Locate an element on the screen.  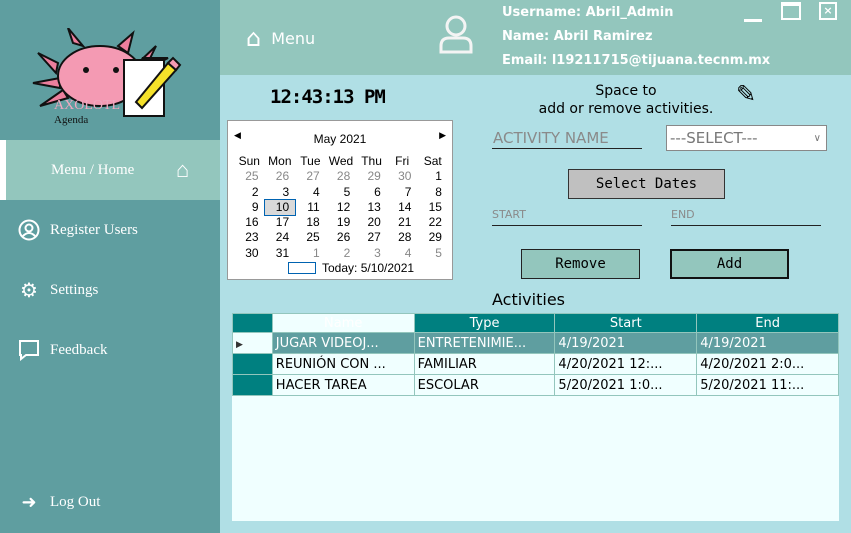
end-date-field: END is located at coordinates (683, 214).